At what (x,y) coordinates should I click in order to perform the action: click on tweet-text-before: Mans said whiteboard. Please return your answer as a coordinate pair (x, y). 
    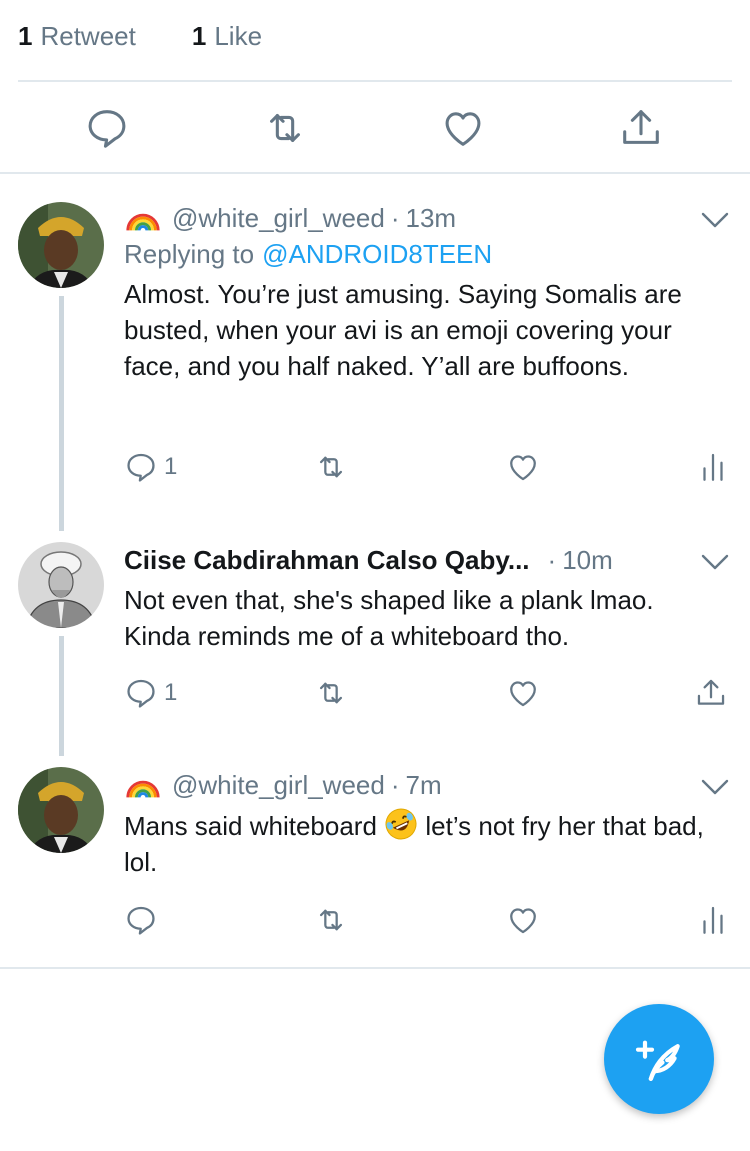
    Looking at the image, I should click on (250, 826).